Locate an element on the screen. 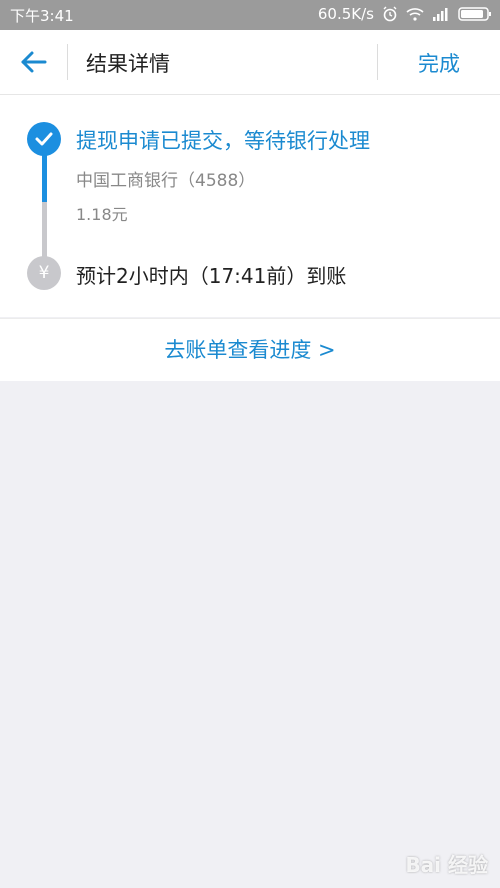 The image size is (500, 888). page-title: 结果详情 is located at coordinates (128, 64).